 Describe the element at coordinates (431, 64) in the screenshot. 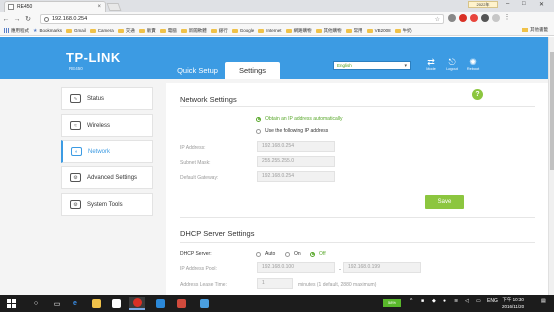

I see `mode-button: ⇄ Mode` at that location.